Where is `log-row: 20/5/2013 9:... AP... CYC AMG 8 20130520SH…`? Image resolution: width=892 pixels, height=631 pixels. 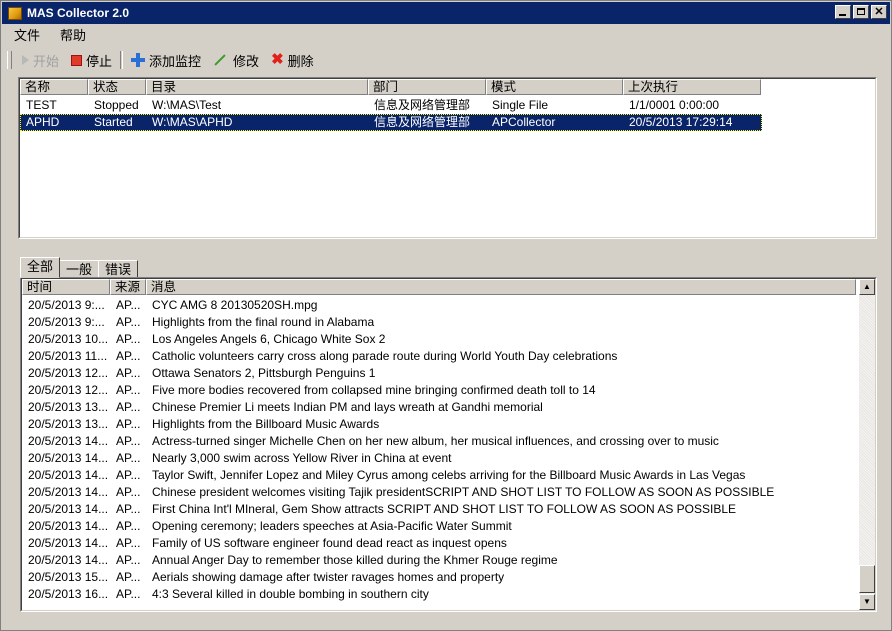
log-row: 20/5/2013 9:... AP... CYC AMG 8 20130520SH… is located at coordinates (437, 305).